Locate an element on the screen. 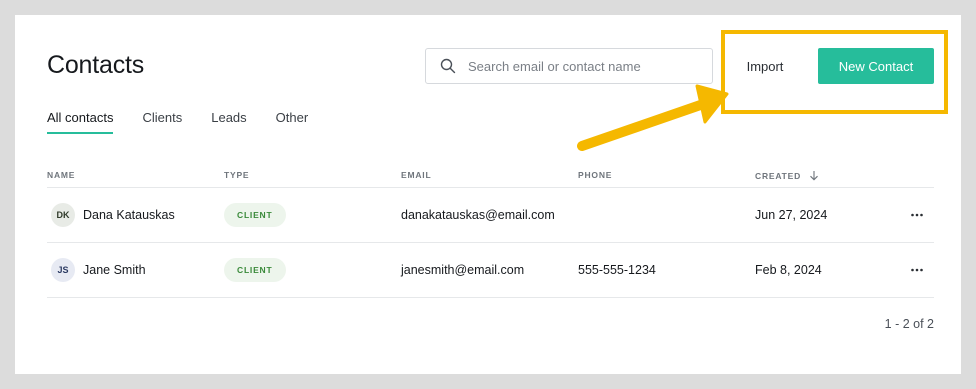 The height and width of the screenshot is (389, 976). avatar: JS is located at coordinates (63, 270).